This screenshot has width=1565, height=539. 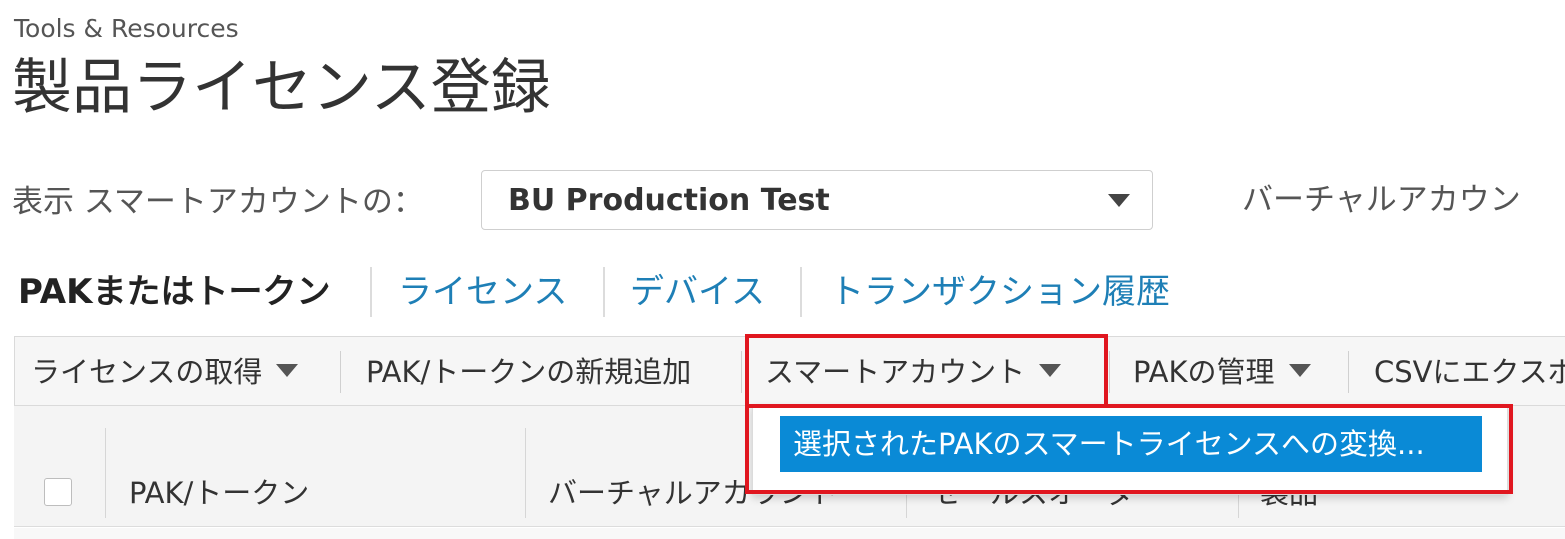 I want to click on manage-pak-button: PAKの管理, so click(x=1222, y=372).